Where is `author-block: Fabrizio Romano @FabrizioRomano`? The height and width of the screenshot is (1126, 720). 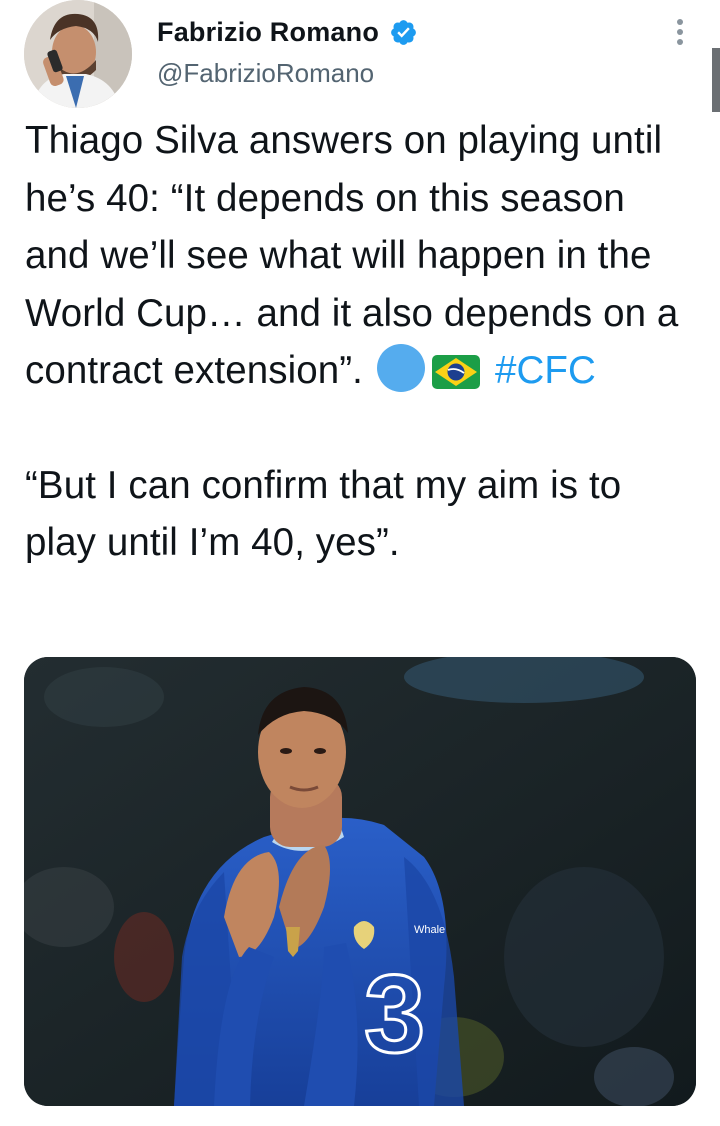 author-block: Fabrizio Romano @FabrizioRomano is located at coordinates (287, 50).